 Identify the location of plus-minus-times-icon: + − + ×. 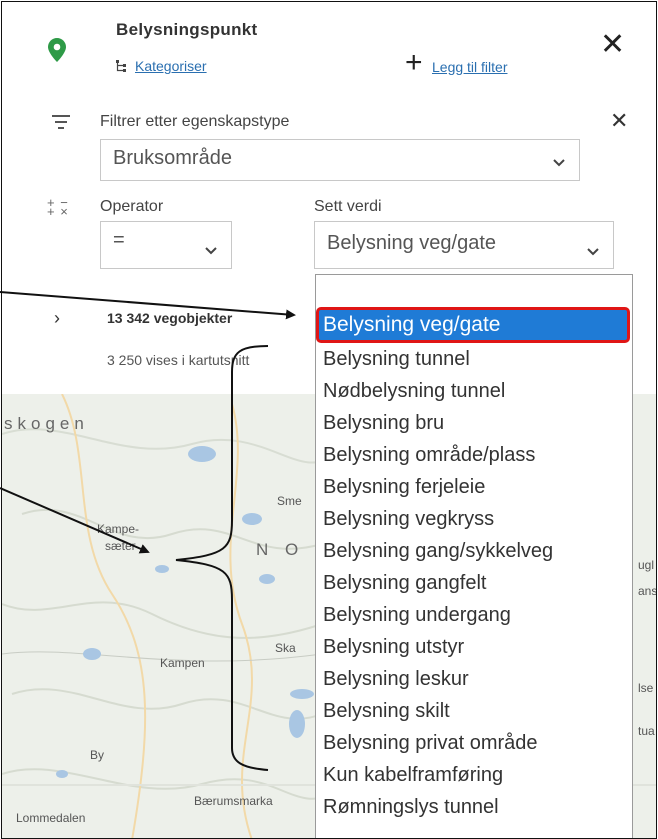
(58, 207).